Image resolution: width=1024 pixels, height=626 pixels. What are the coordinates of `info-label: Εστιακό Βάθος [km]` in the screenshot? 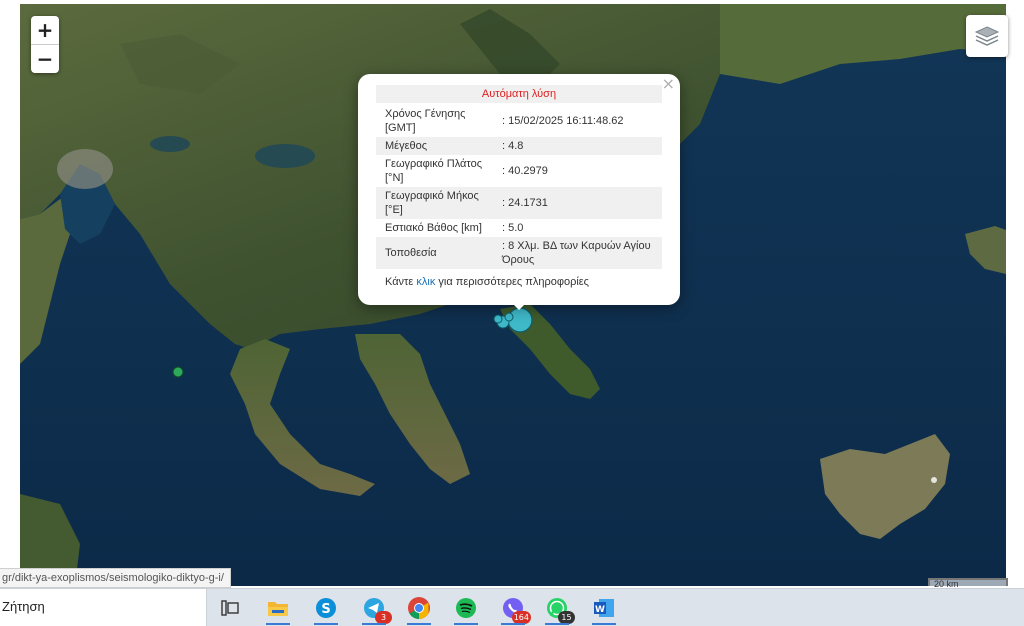 It's located at (437, 228).